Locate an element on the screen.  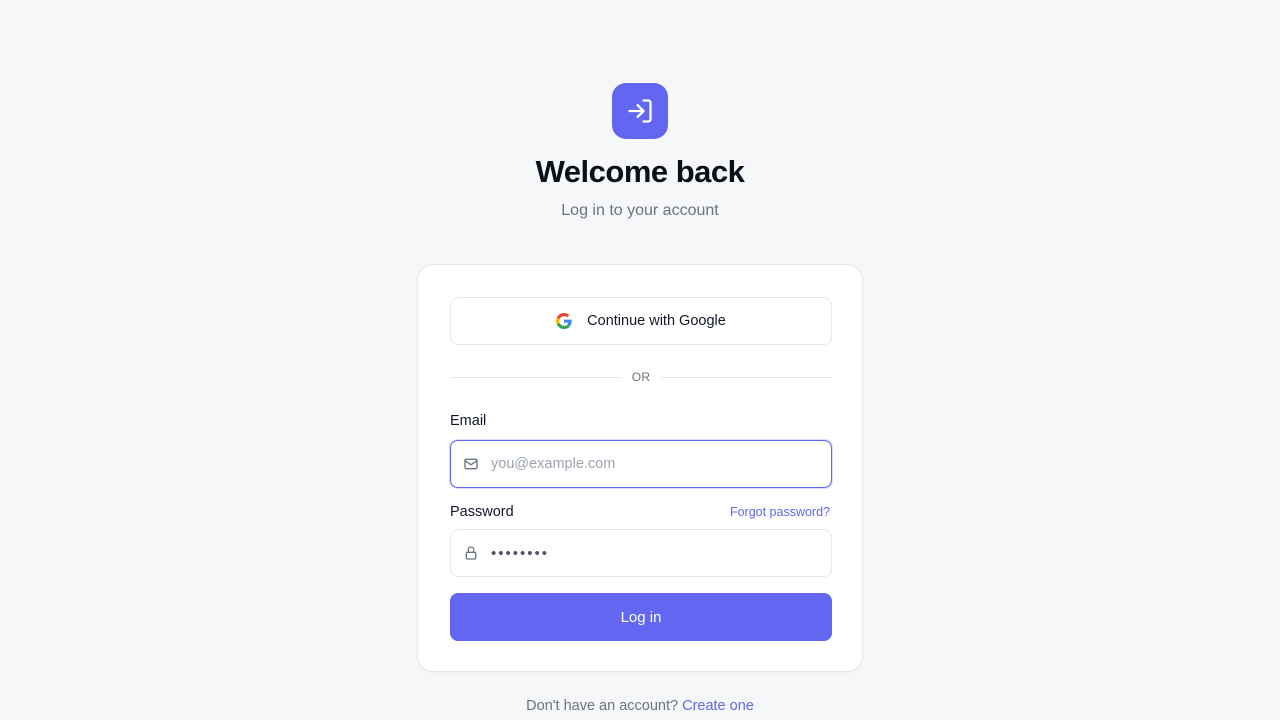
login-arrow-icon is located at coordinates (640, 111).